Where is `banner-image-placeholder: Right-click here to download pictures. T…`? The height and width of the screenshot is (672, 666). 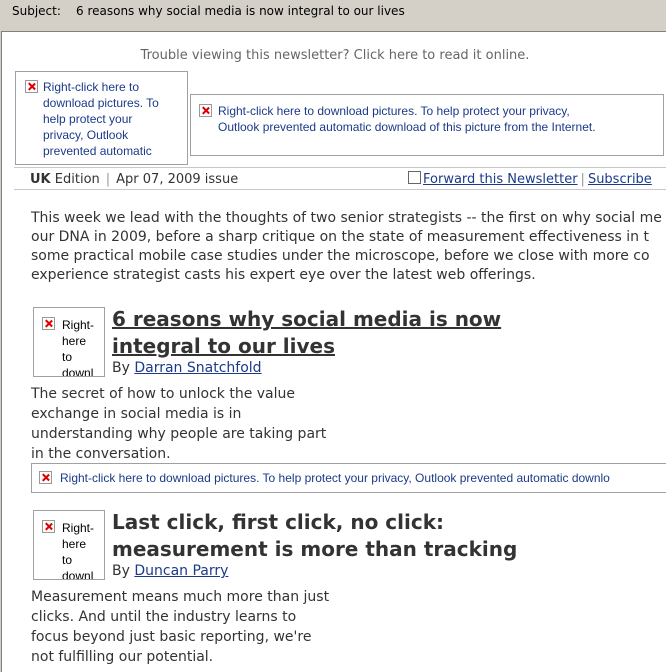
banner-image-placeholder: Right-click here to download pictures. T… is located at coordinates (427, 125).